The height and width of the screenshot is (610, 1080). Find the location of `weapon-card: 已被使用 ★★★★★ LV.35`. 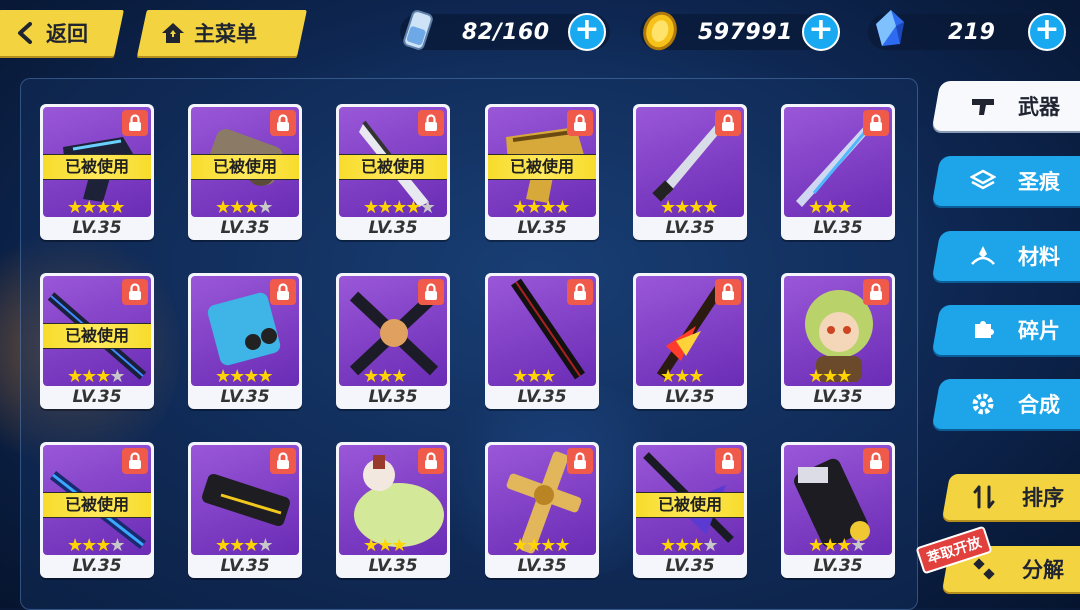

weapon-card: 已被使用 ★★★★★ LV.35 is located at coordinates (393, 172).